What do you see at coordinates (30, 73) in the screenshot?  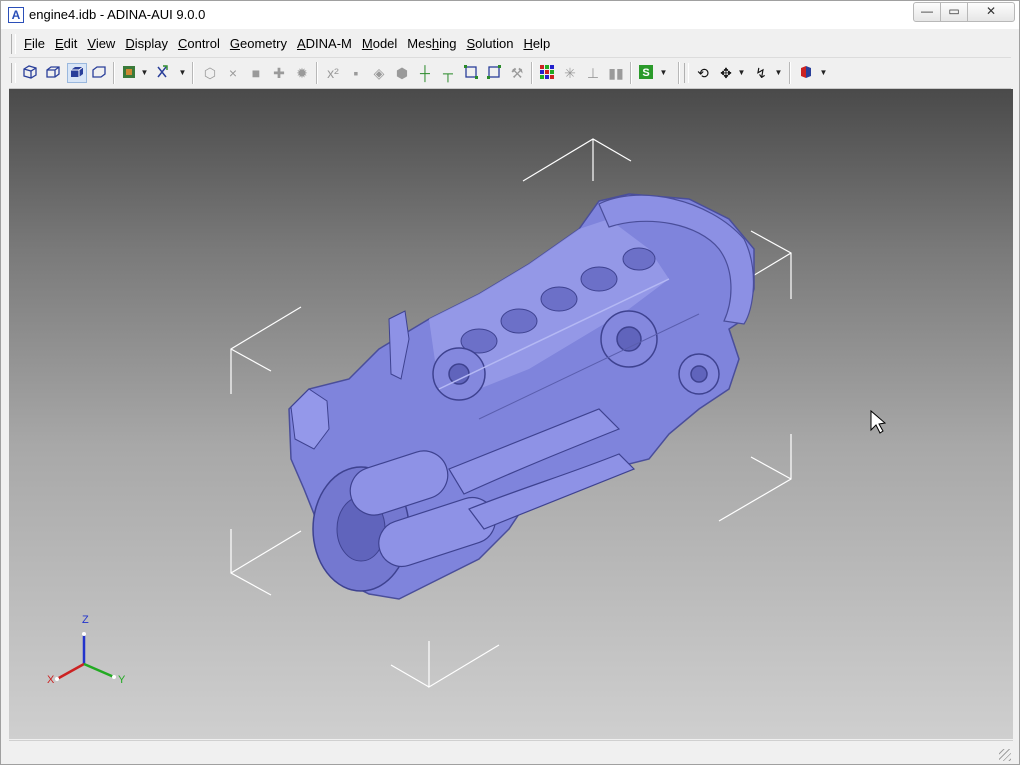 I see `iso-view-icon` at bounding box center [30, 73].